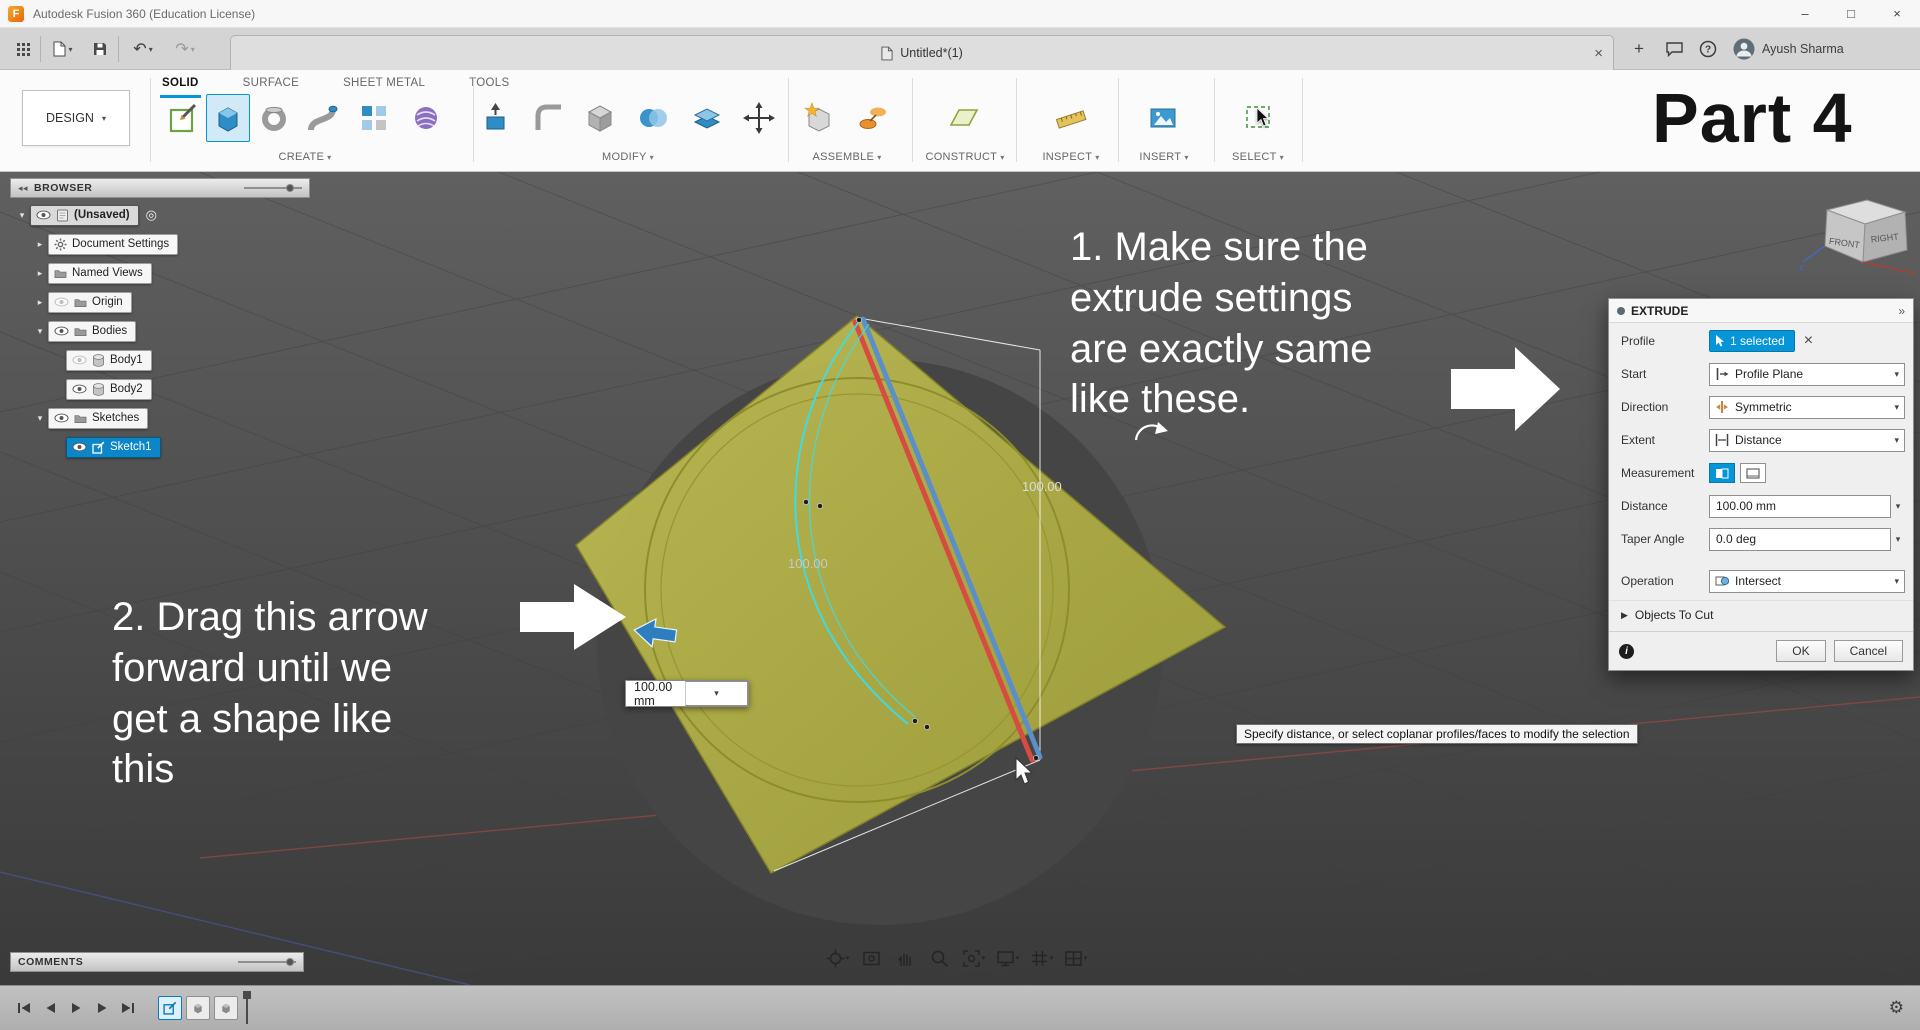 This screenshot has height=1030, width=1920. I want to click on step-forward-button, so click(102, 1008).